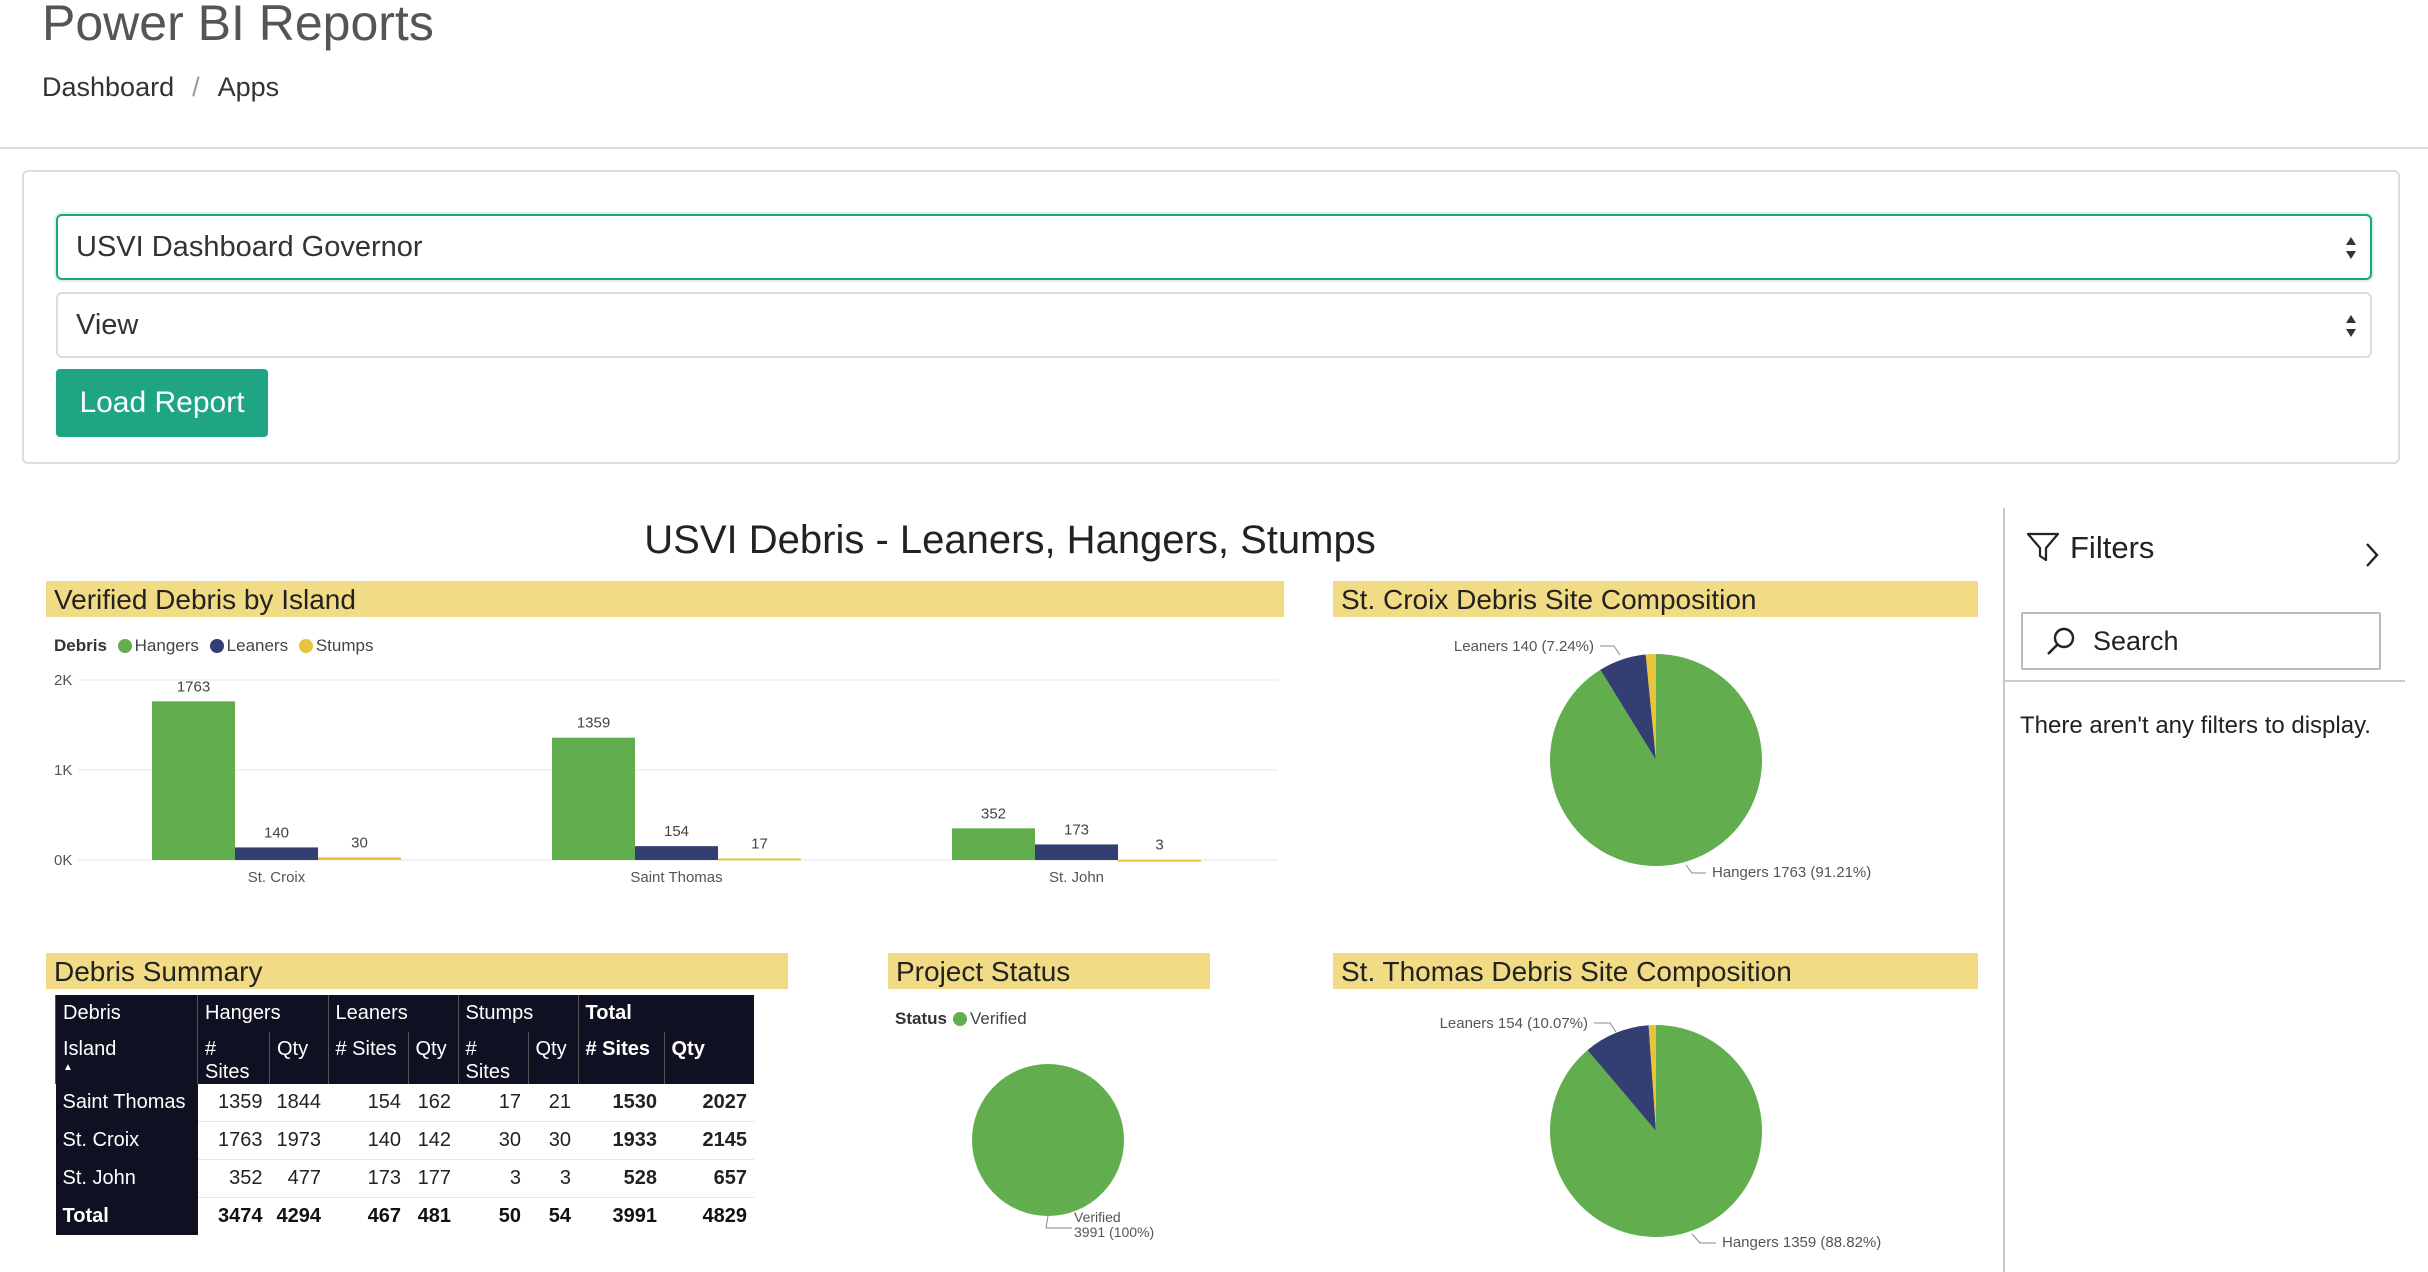 This screenshot has height=1272, width=2428. I want to click on filters-search-input: Search, so click(2201, 641).